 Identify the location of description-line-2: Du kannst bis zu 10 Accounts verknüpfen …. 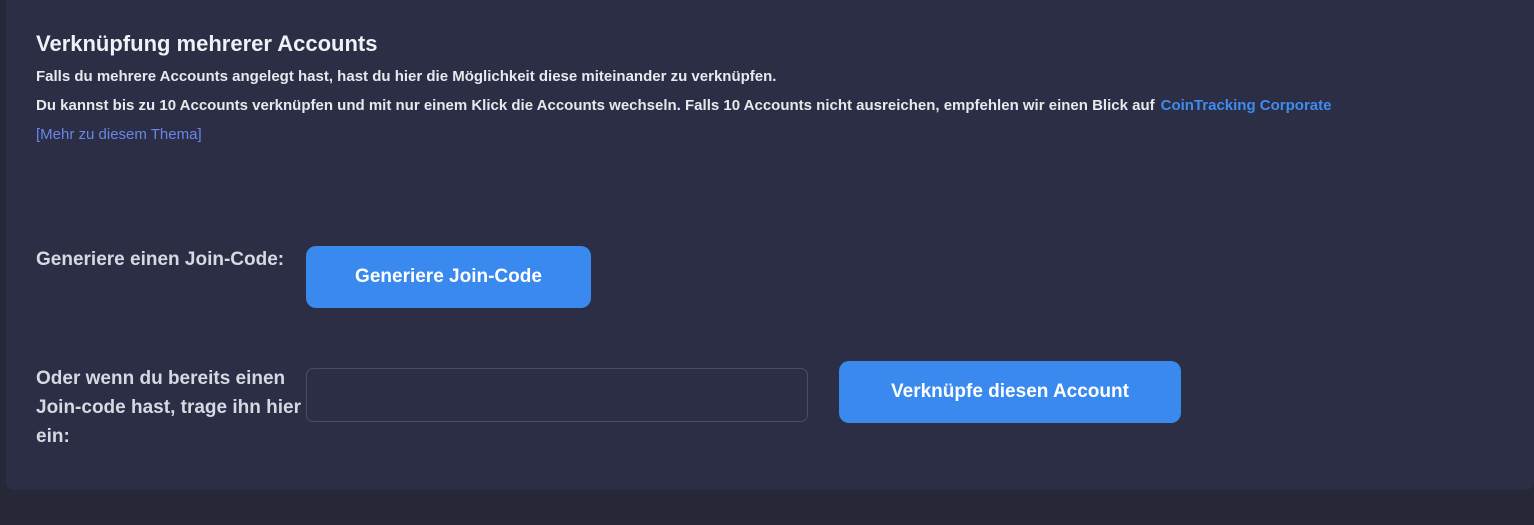
(683, 105).